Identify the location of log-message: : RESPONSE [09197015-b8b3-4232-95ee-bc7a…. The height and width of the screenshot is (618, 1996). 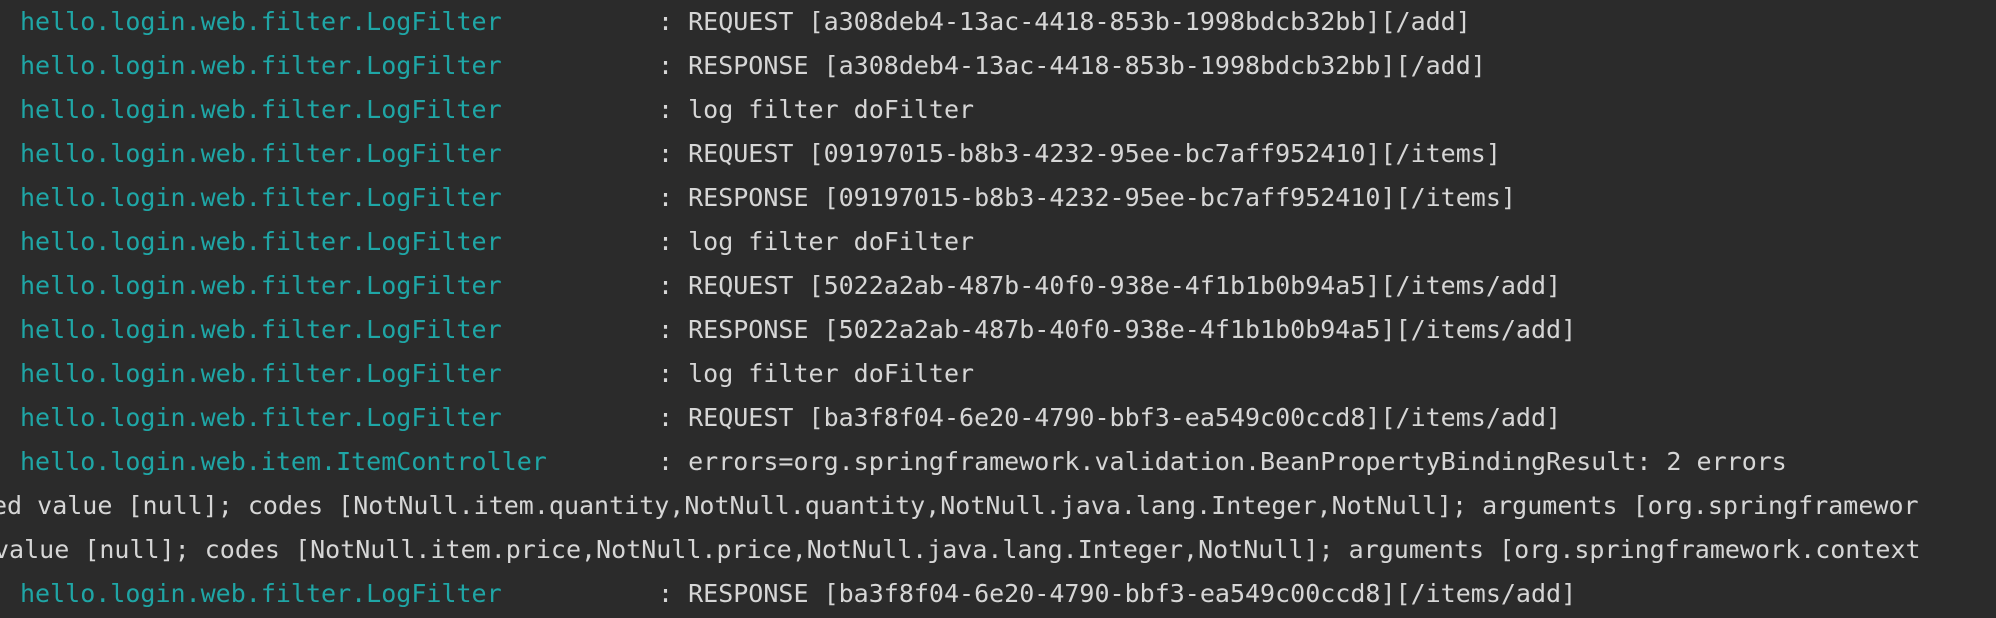
(1087, 197).